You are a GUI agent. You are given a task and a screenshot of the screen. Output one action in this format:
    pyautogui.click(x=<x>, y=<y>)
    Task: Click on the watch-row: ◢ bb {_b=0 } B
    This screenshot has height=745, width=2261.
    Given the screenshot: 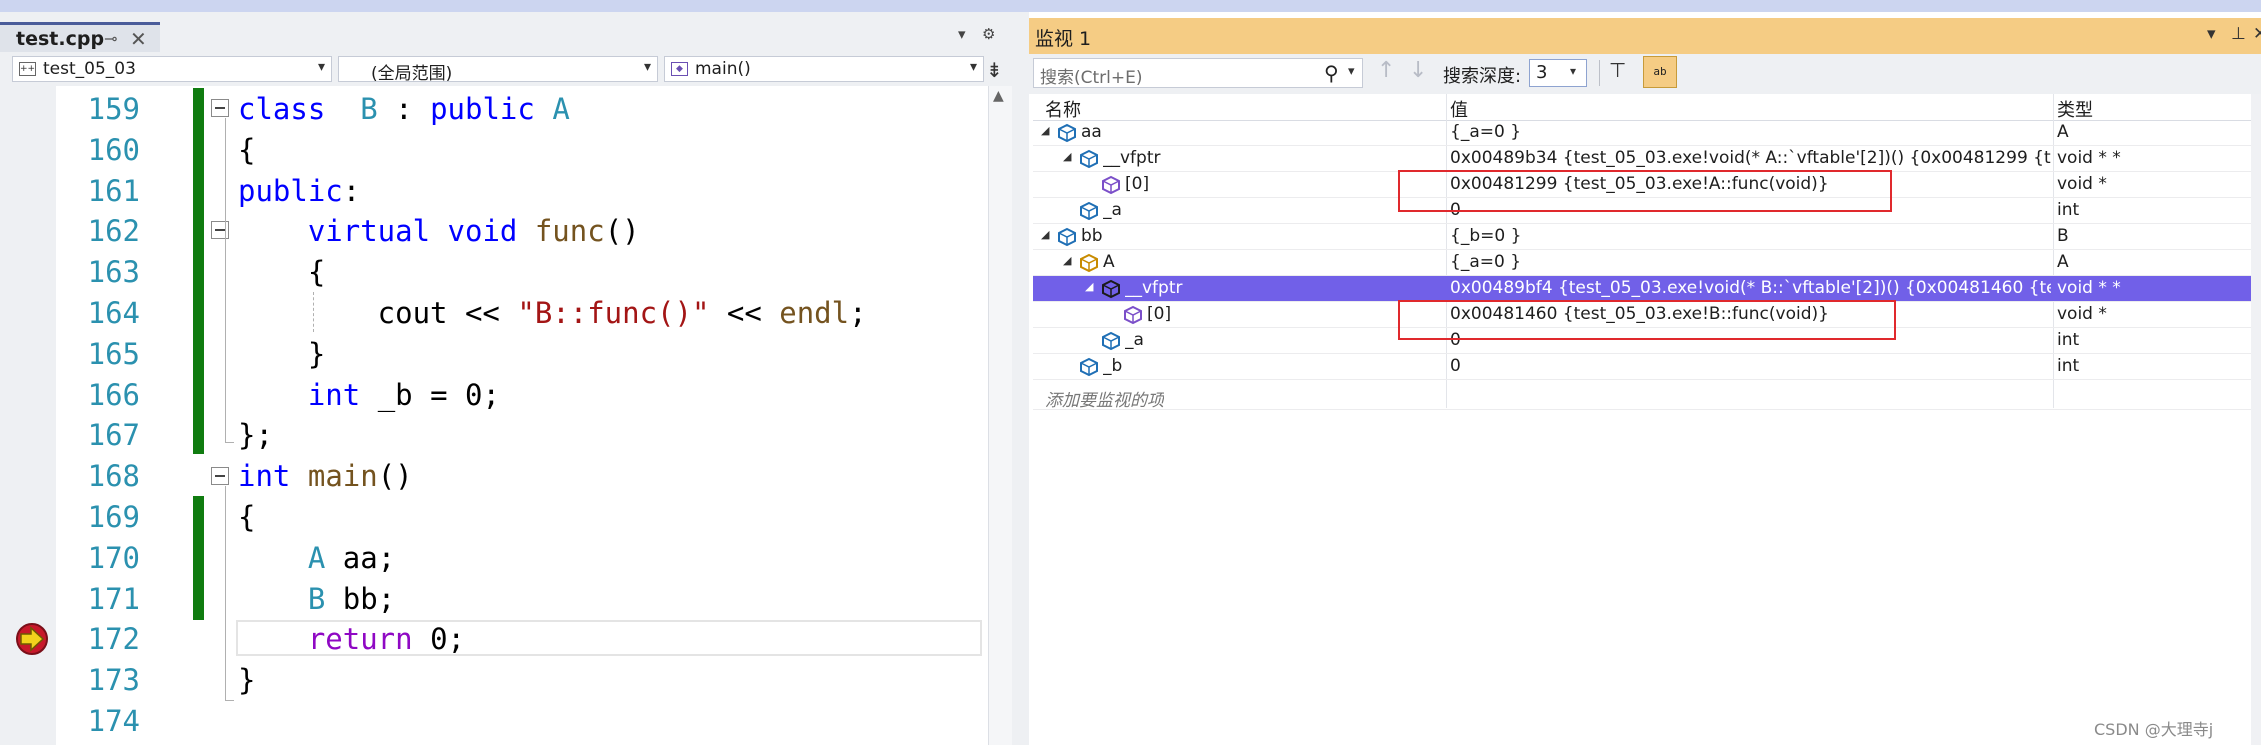 What is the action you would take?
    pyautogui.click(x=1645, y=237)
    